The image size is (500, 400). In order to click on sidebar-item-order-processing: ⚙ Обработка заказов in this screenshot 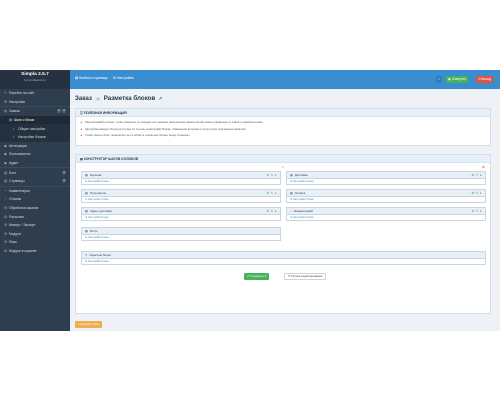, I will do `click(35, 208)`.